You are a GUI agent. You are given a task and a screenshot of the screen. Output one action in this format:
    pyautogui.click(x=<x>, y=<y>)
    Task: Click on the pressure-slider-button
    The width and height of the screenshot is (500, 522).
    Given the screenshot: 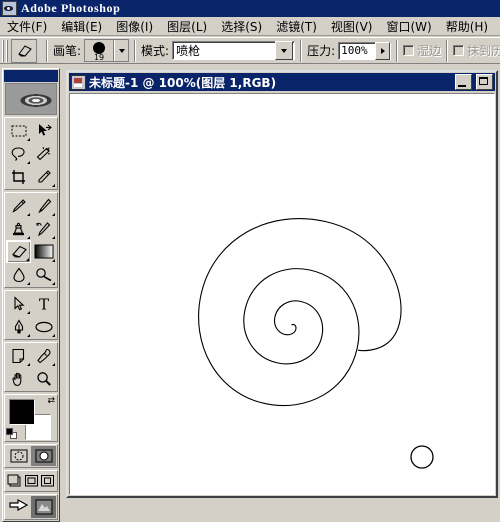 What is the action you would take?
    pyautogui.click(x=383, y=50)
    